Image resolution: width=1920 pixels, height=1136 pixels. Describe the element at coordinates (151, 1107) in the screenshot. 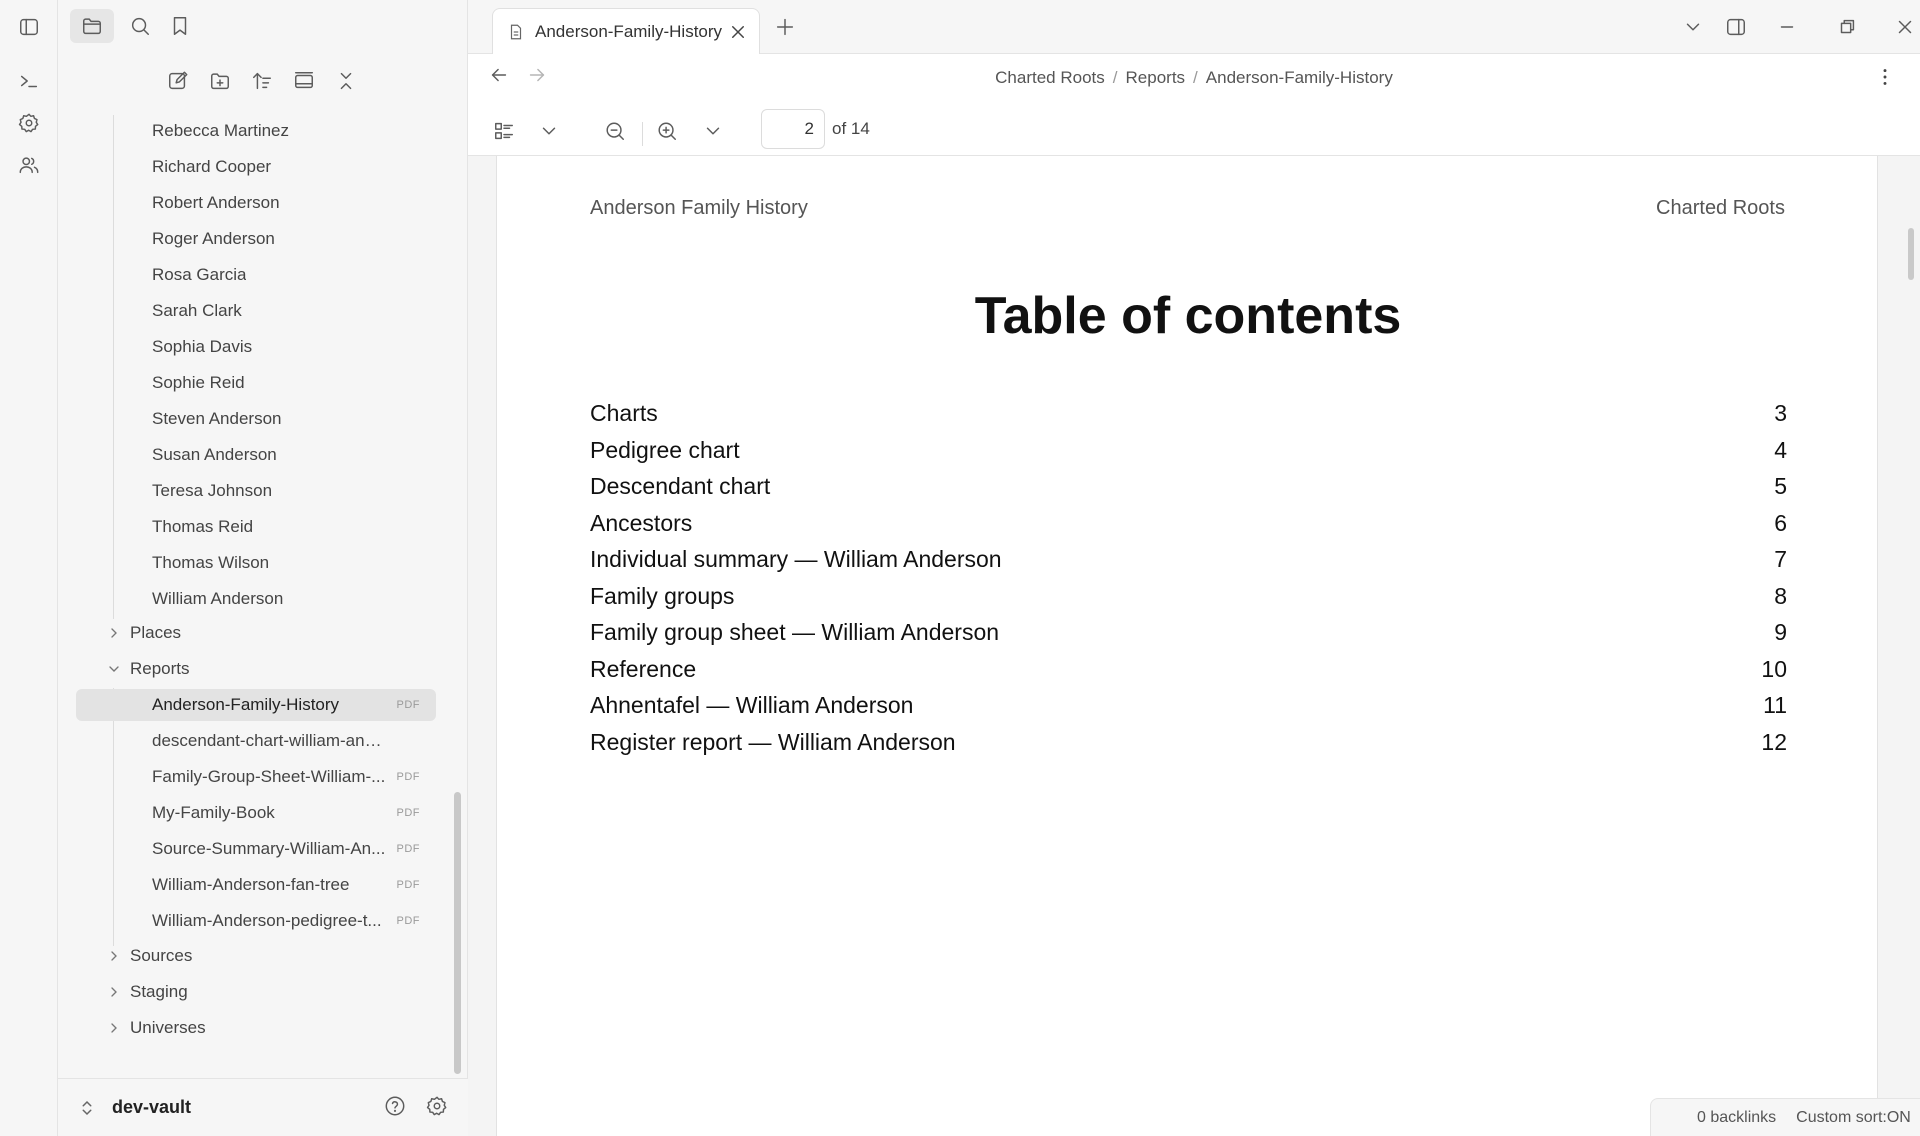

I see `vault-name: dev-vault` at that location.